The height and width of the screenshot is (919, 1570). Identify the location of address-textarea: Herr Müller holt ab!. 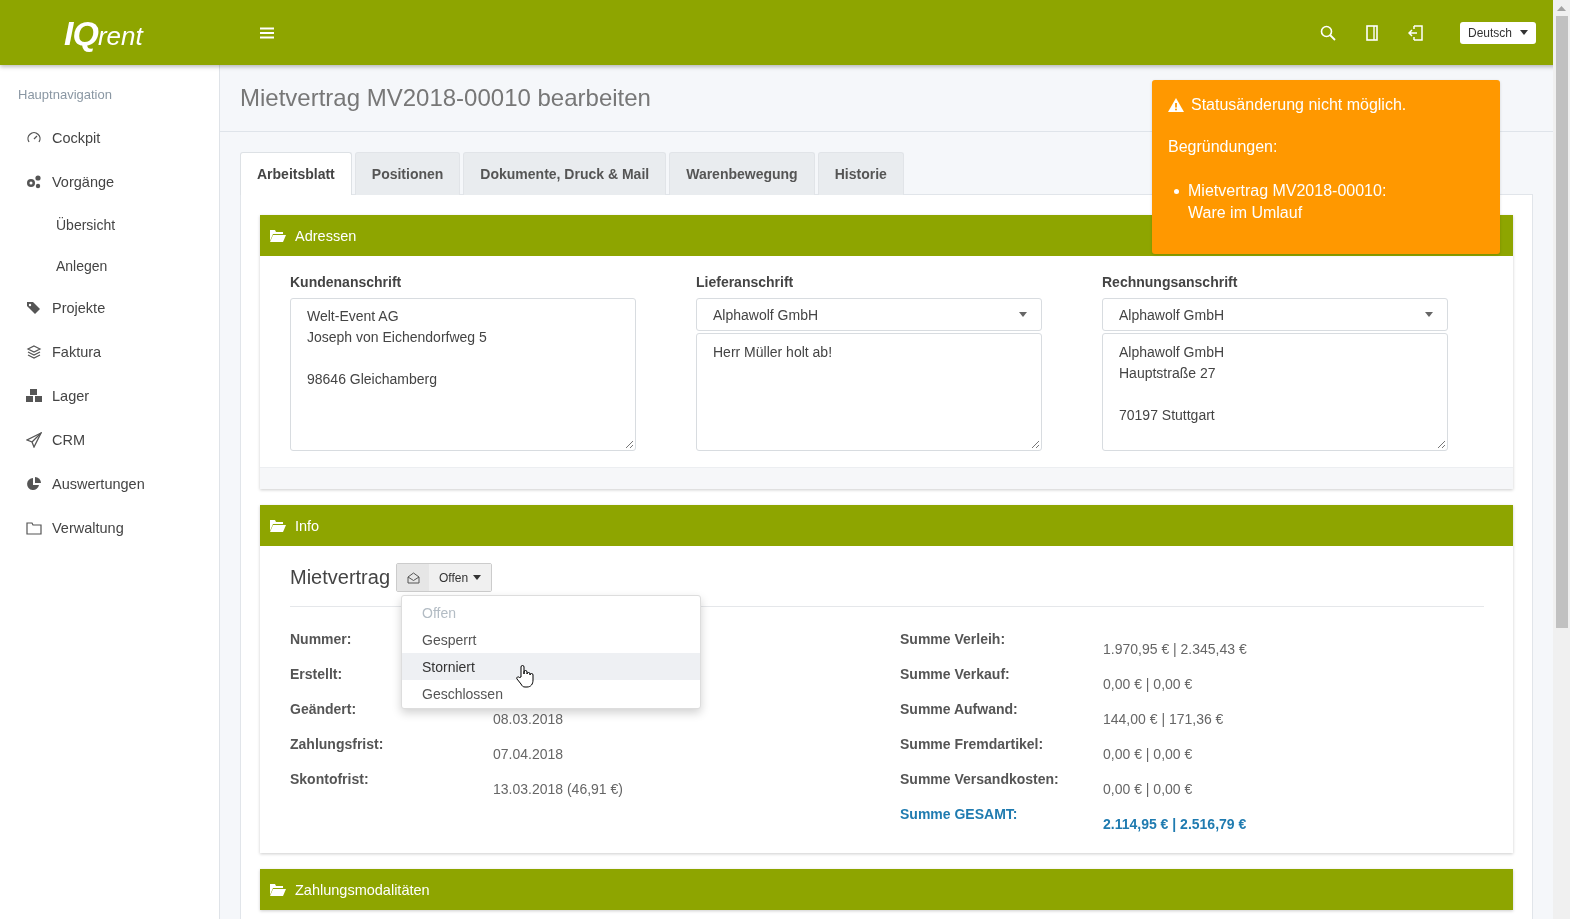
(869, 392).